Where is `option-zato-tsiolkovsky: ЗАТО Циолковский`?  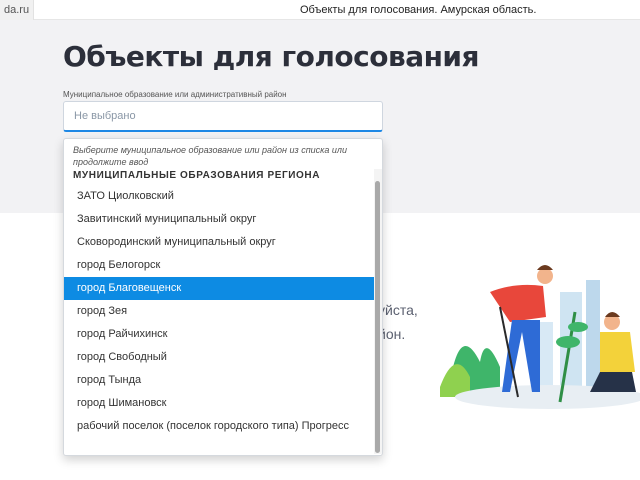 option-zato-tsiolkovsky: ЗАТО Циолковский is located at coordinates (219, 196).